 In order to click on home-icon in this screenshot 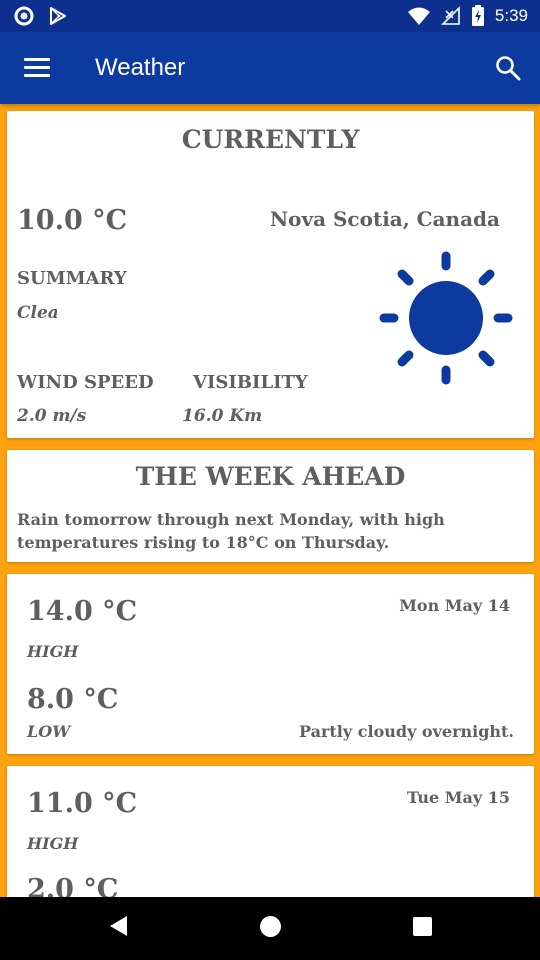, I will do `click(270, 926)`.